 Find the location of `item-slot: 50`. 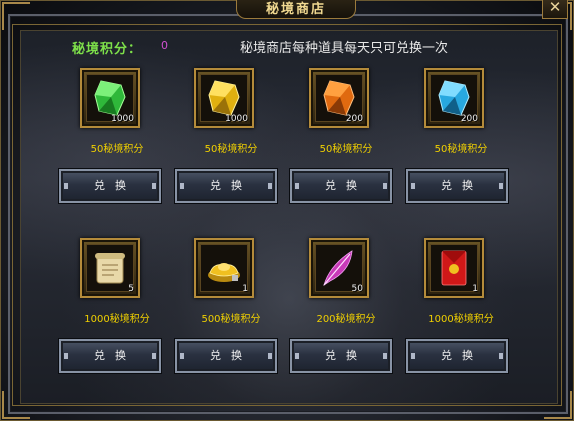

item-slot: 50 is located at coordinates (339, 268).